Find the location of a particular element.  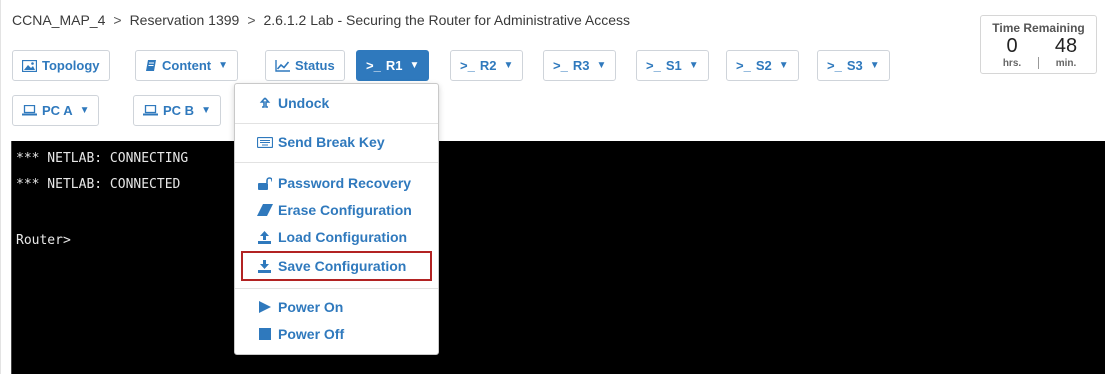

tab-r2: >_ R2 ▼ is located at coordinates (487, 65).